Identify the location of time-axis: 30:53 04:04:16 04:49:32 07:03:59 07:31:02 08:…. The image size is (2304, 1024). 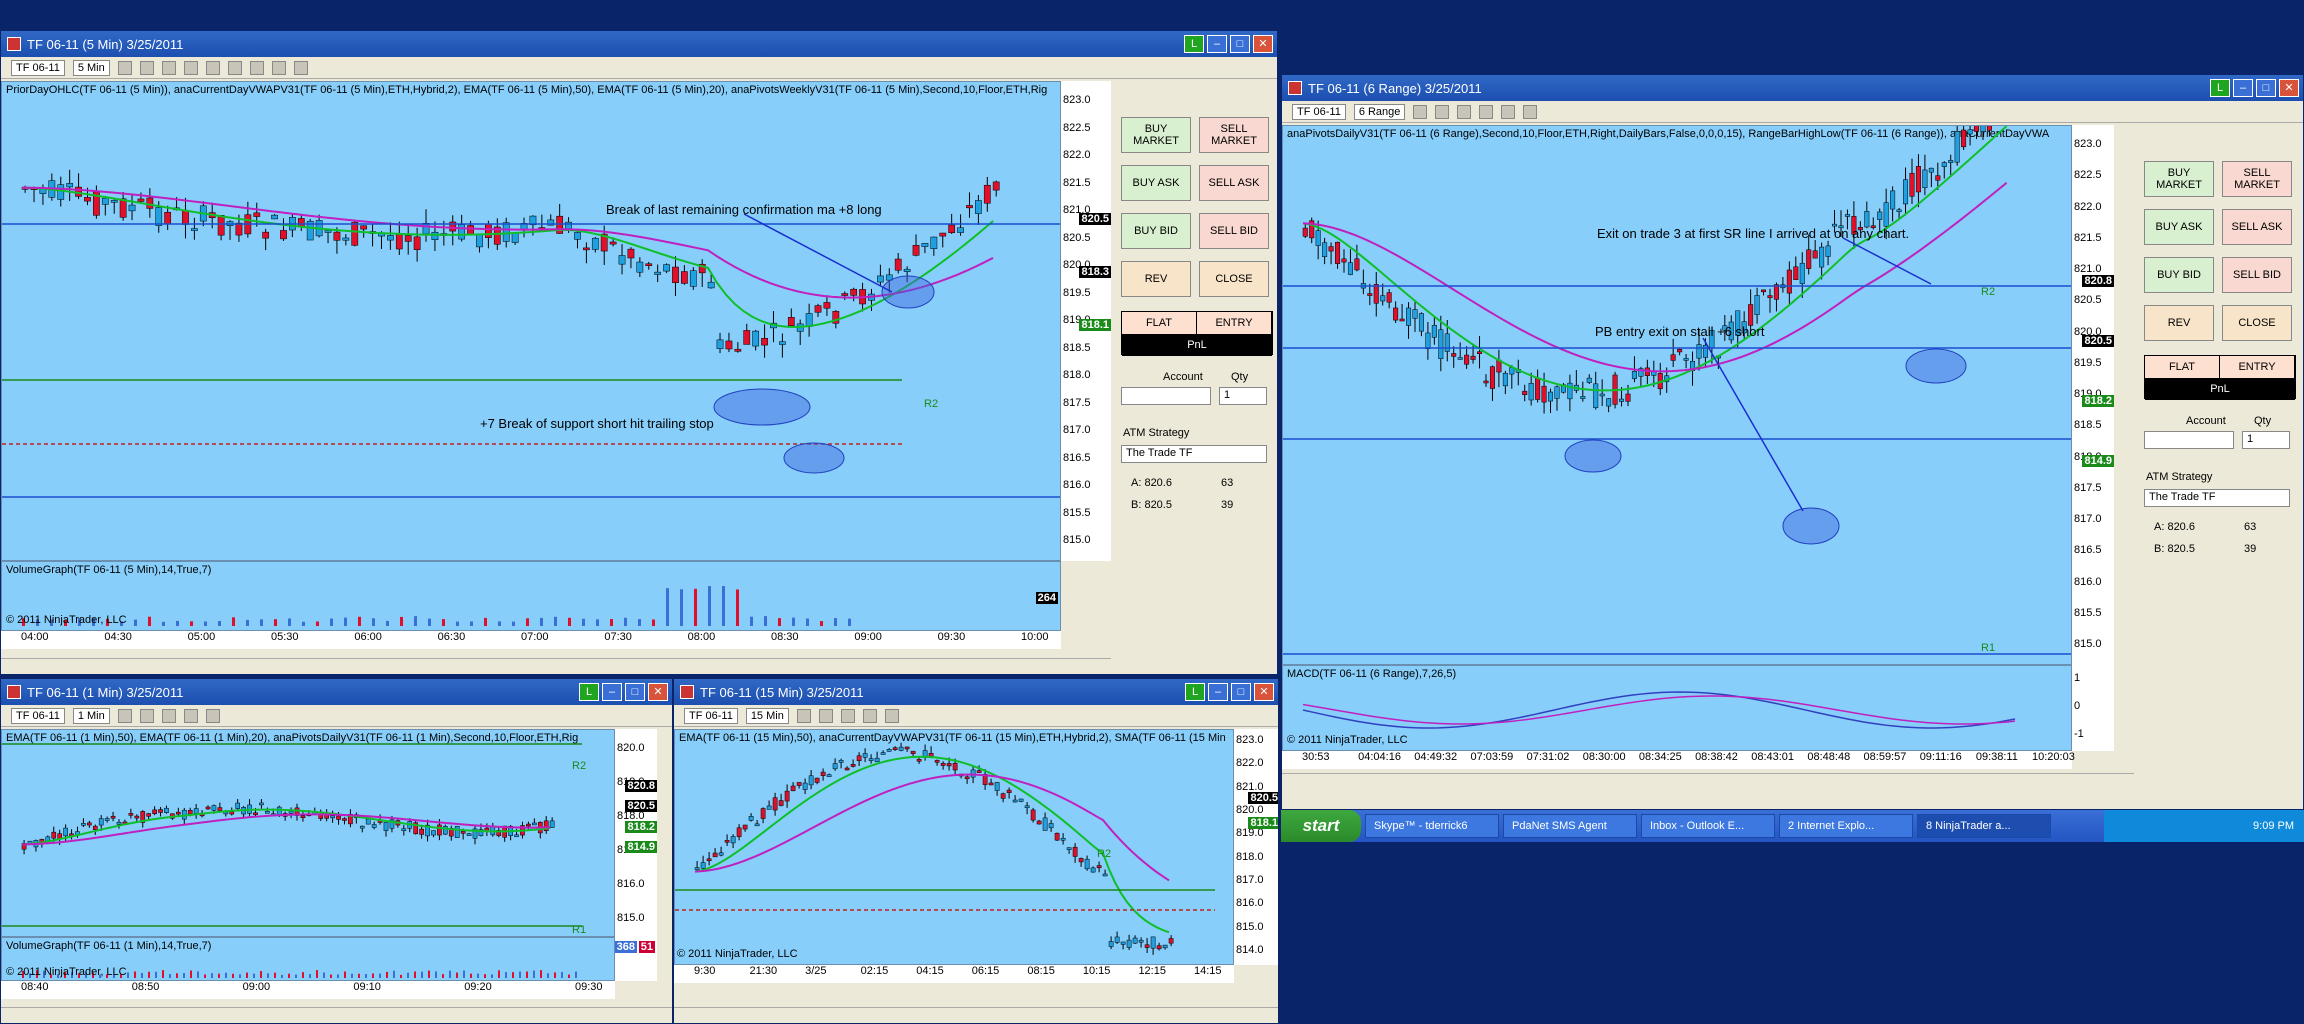
(1677, 760).